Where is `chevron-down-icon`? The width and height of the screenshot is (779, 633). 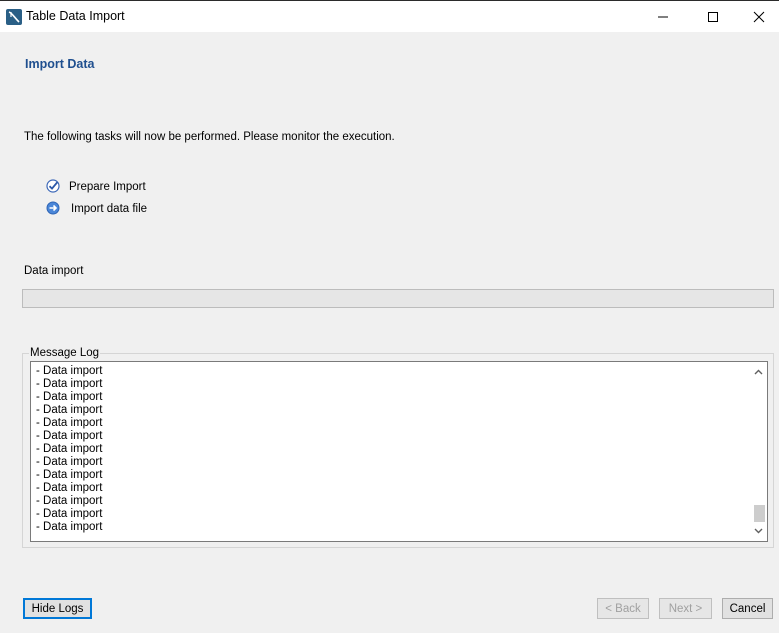 chevron-down-icon is located at coordinates (758, 531).